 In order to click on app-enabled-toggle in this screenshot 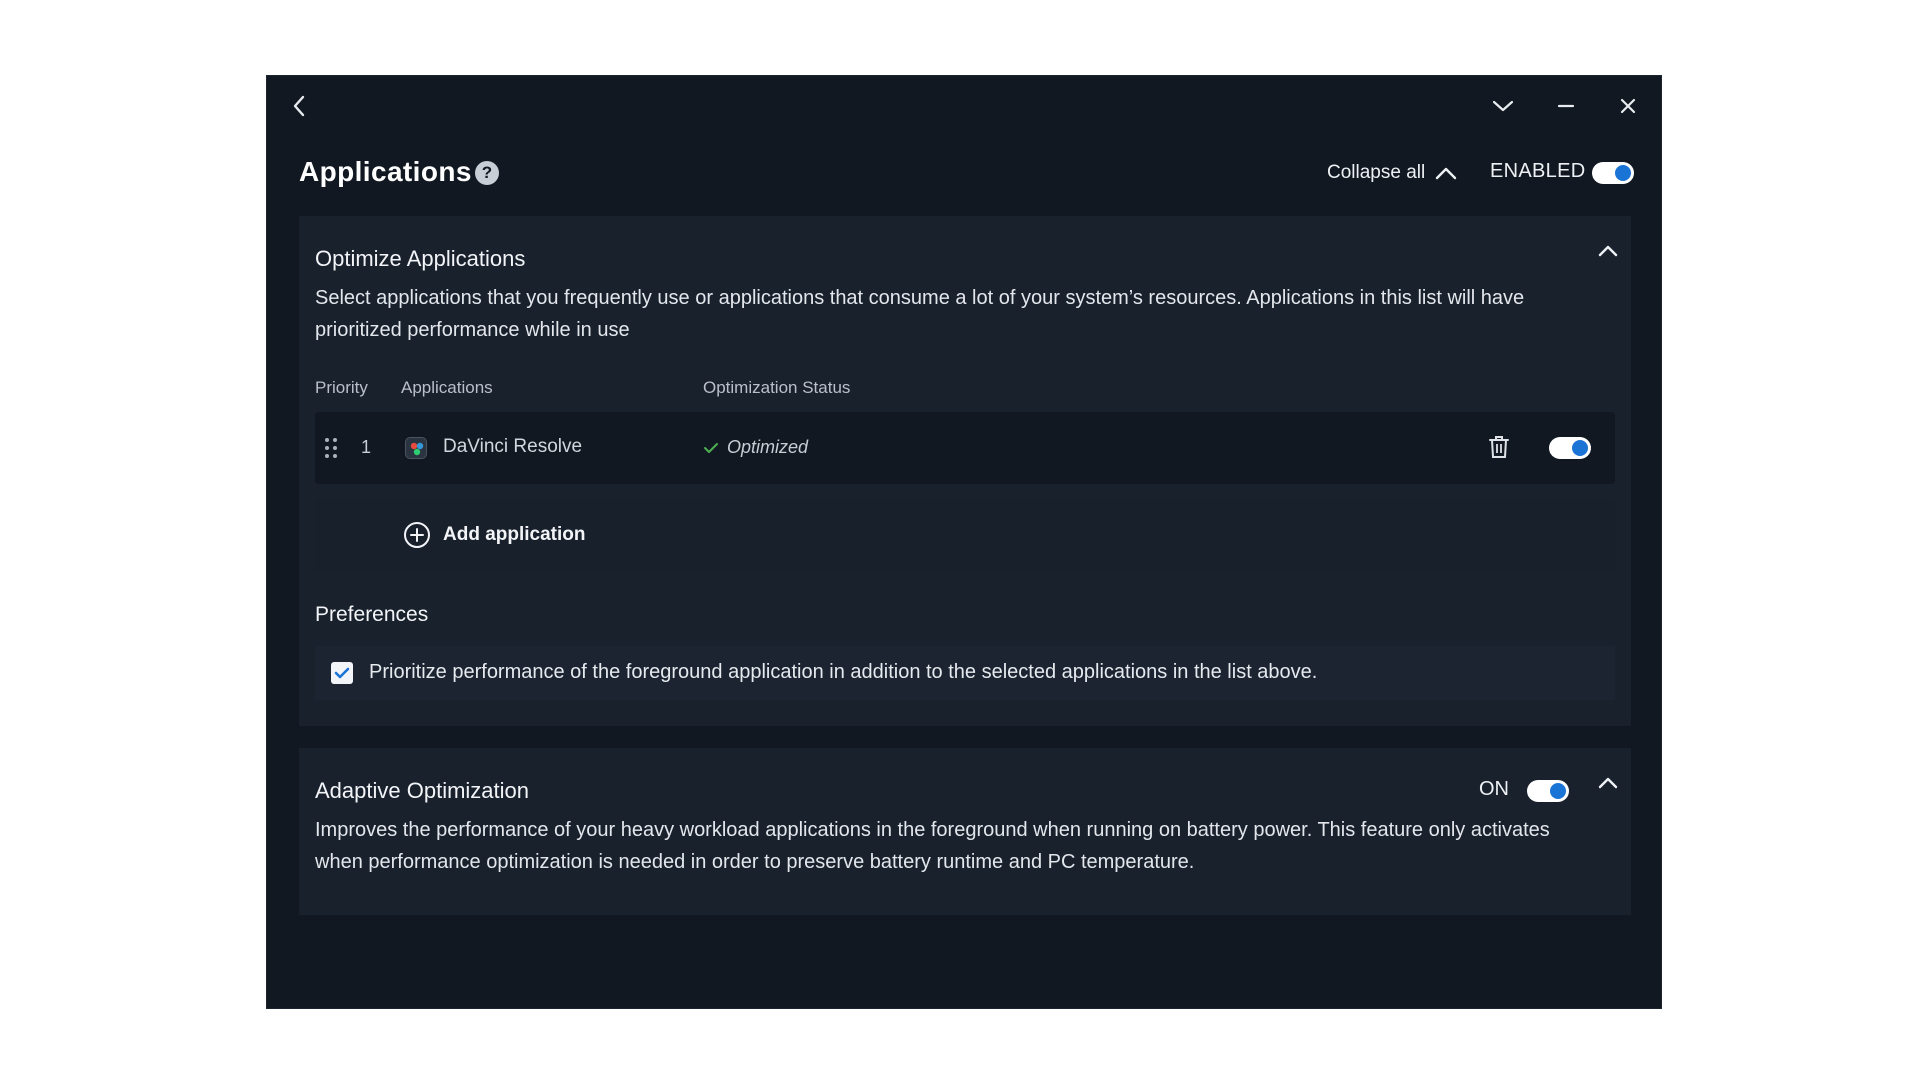, I will do `click(1570, 448)`.